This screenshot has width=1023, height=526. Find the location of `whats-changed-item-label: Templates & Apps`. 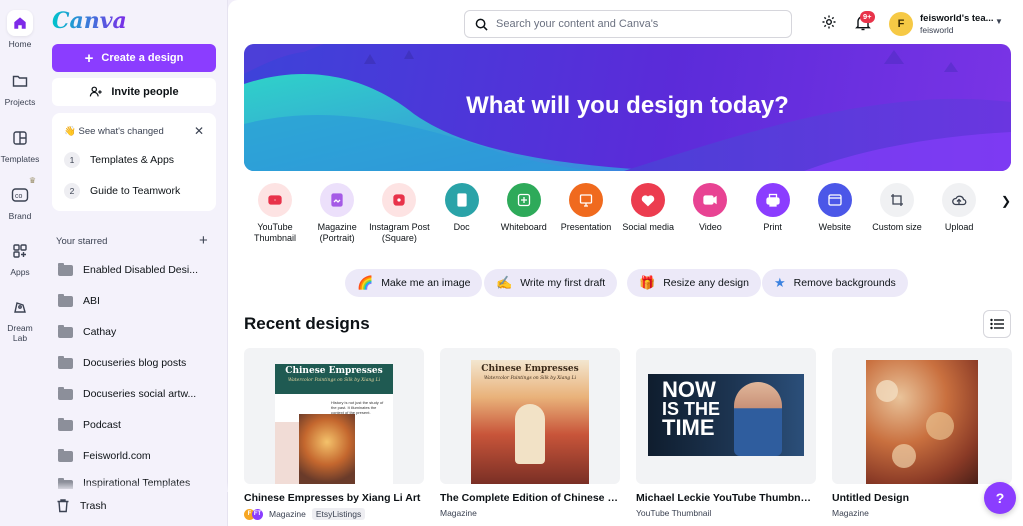

whats-changed-item-label: Templates & Apps is located at coordinates (132, 160).